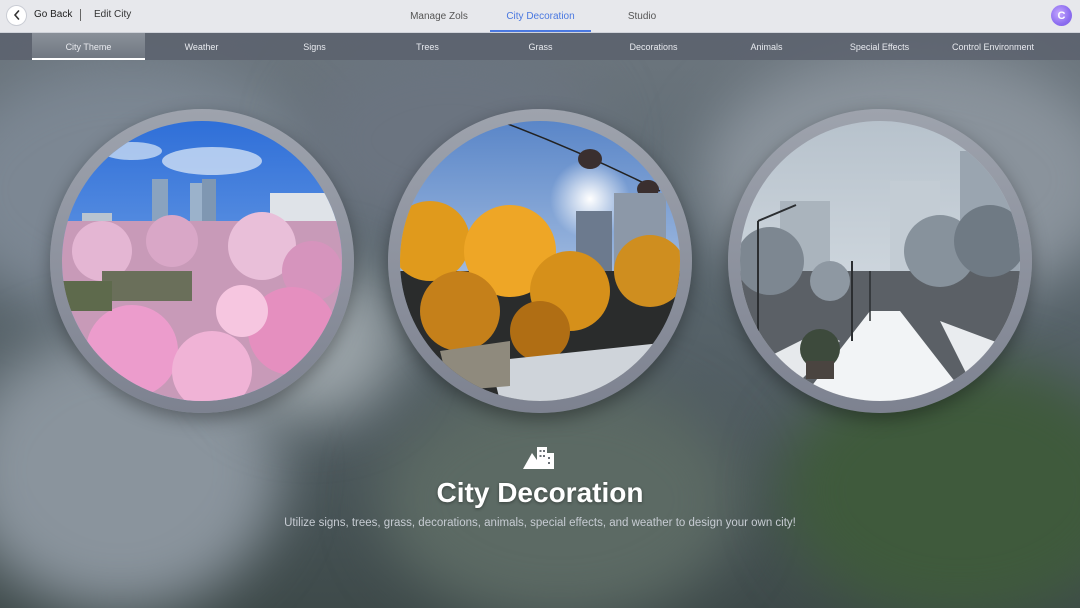  I want to click on subtab-weather: Weather, so click(201, 46).